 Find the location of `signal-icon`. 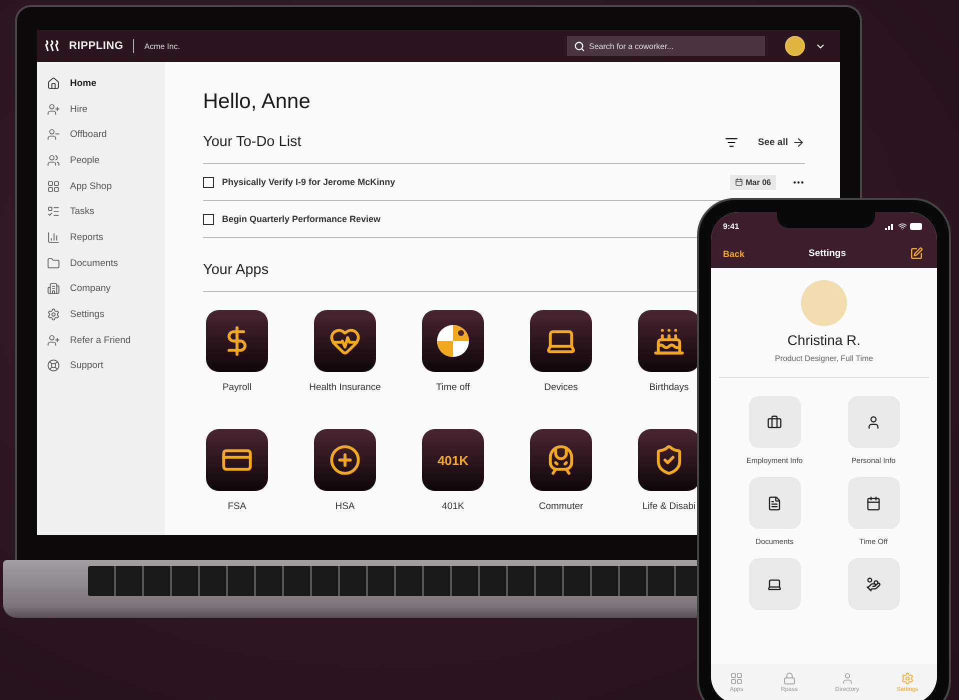

signal-icon is located at coordinates (890, 226).